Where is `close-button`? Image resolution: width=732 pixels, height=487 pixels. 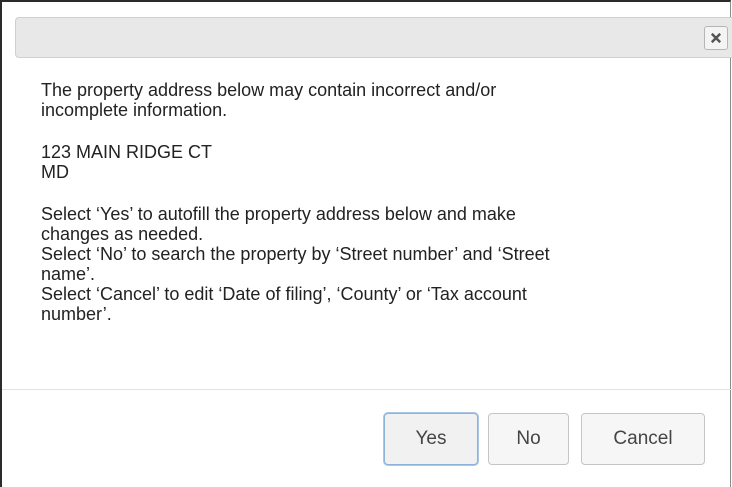 close-button is located at coordinates (716, 38).